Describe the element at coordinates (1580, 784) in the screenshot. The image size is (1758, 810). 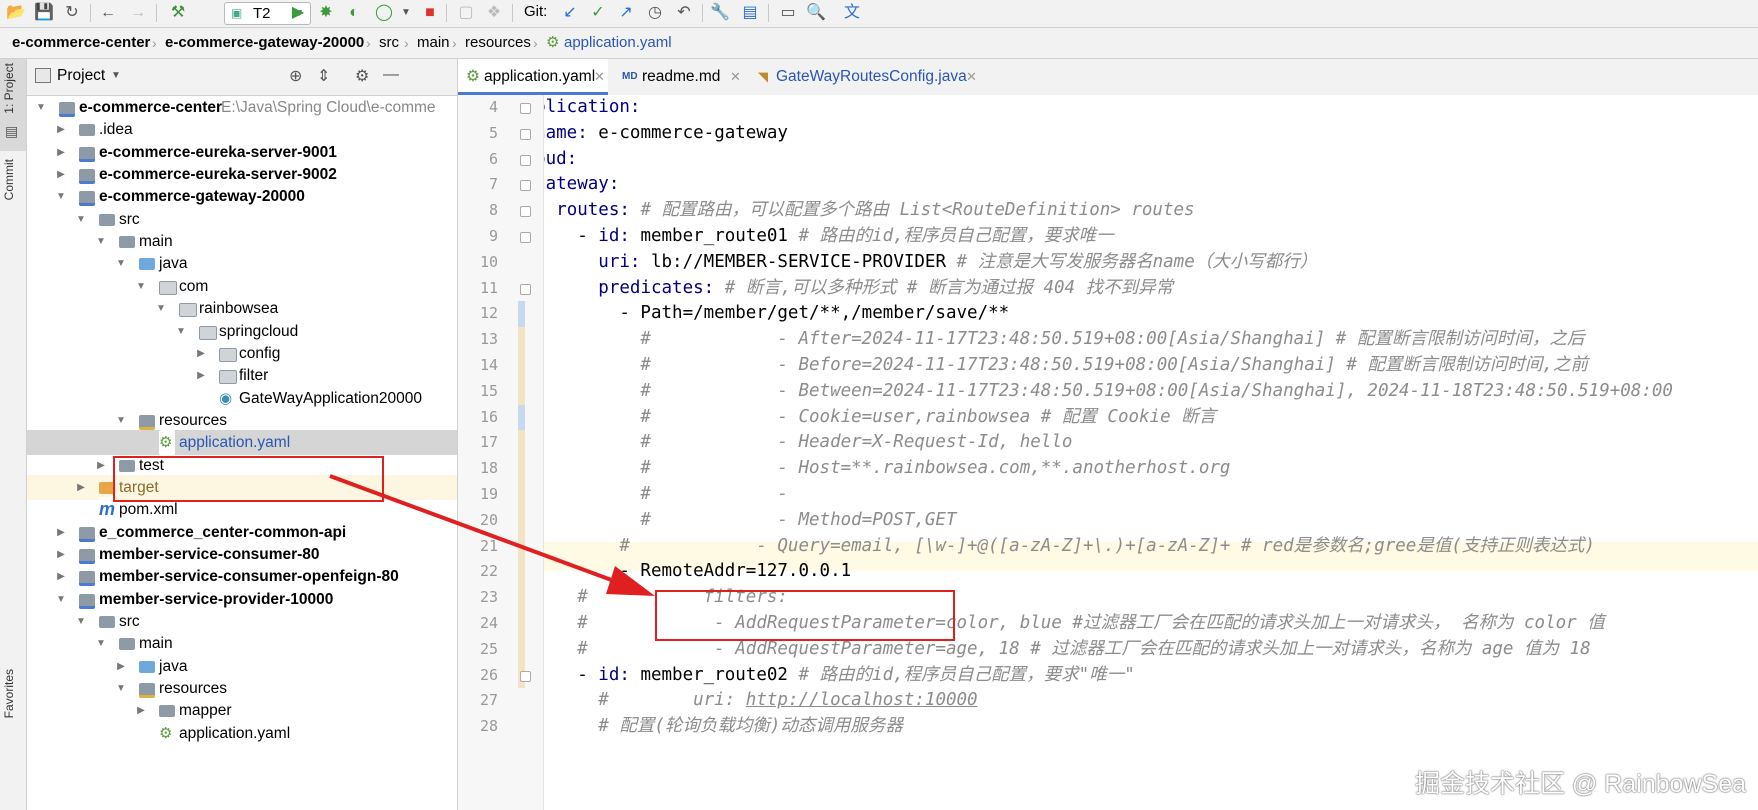
I see `watermark: 掘金技术社区 @ RainbowSea` at that location.